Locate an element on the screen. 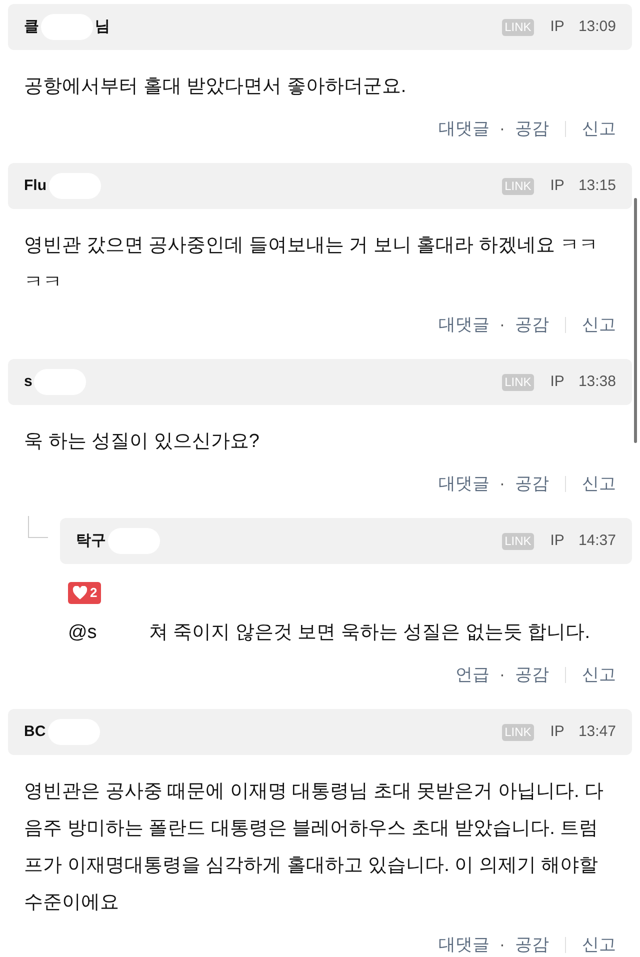 The height and width of the screenshot is (957, 640). author-name: 탁구 is located at coordinates (119, 541).